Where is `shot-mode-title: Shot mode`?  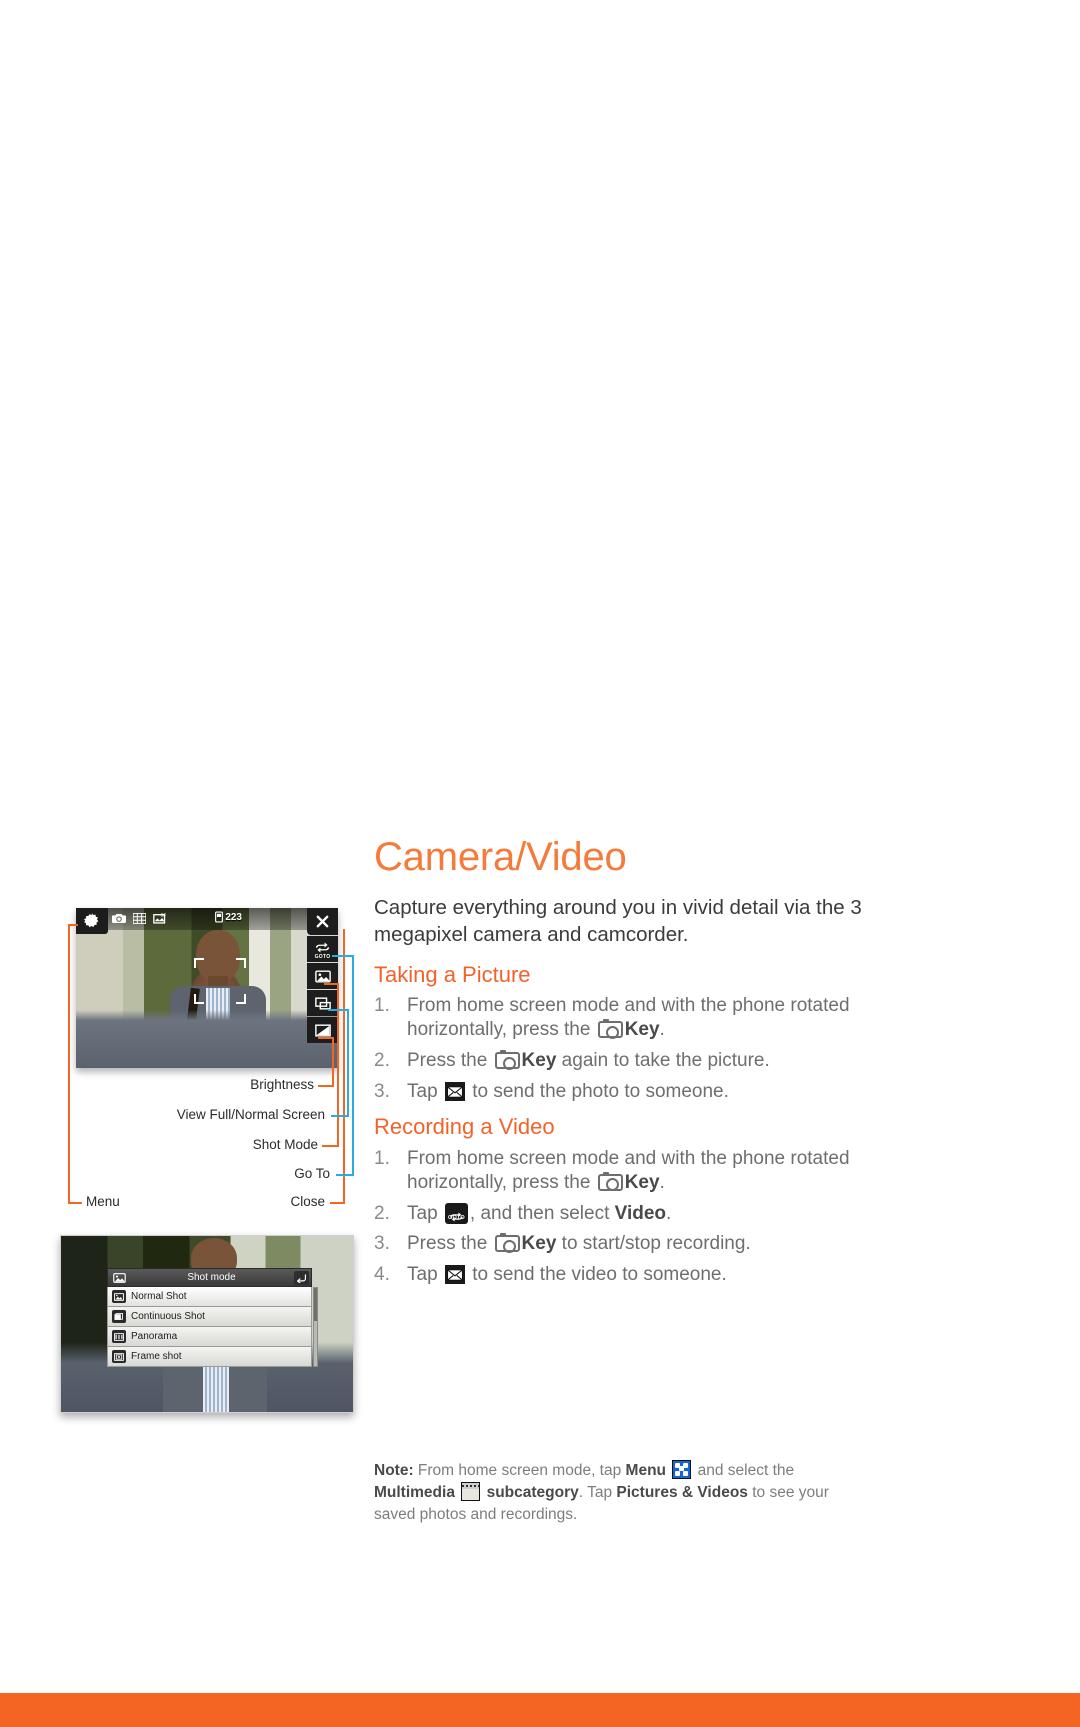
shot-mode-title: Shot mode is located at coordinates (211, 1277).